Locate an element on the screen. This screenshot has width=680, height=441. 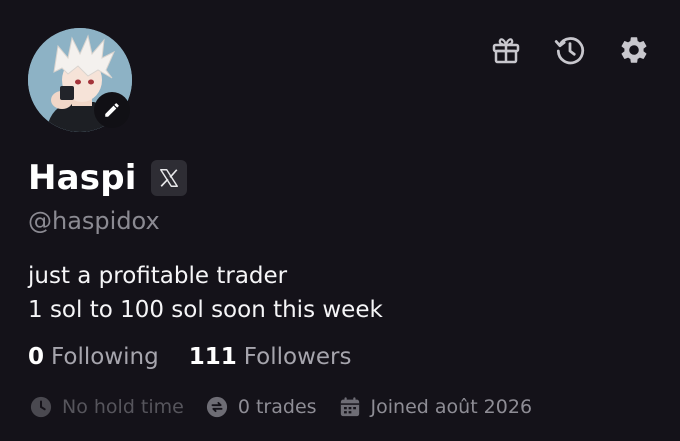
trades-text: 0 trades is located at coordinates (277, 407).